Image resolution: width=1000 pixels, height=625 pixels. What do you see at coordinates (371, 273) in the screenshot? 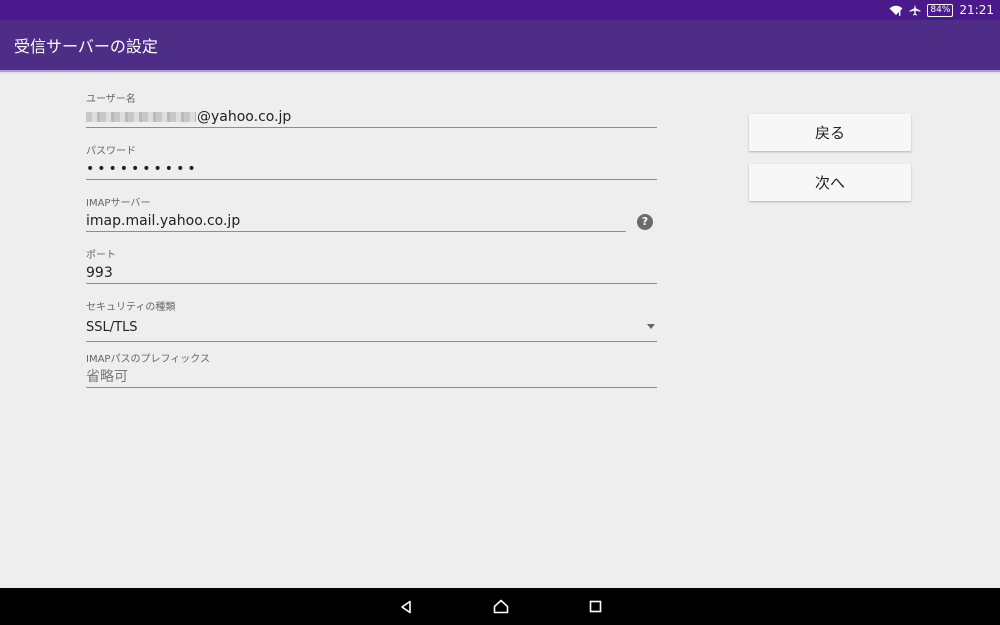
I see `port-input: 993` at bounding box center [371, 273].